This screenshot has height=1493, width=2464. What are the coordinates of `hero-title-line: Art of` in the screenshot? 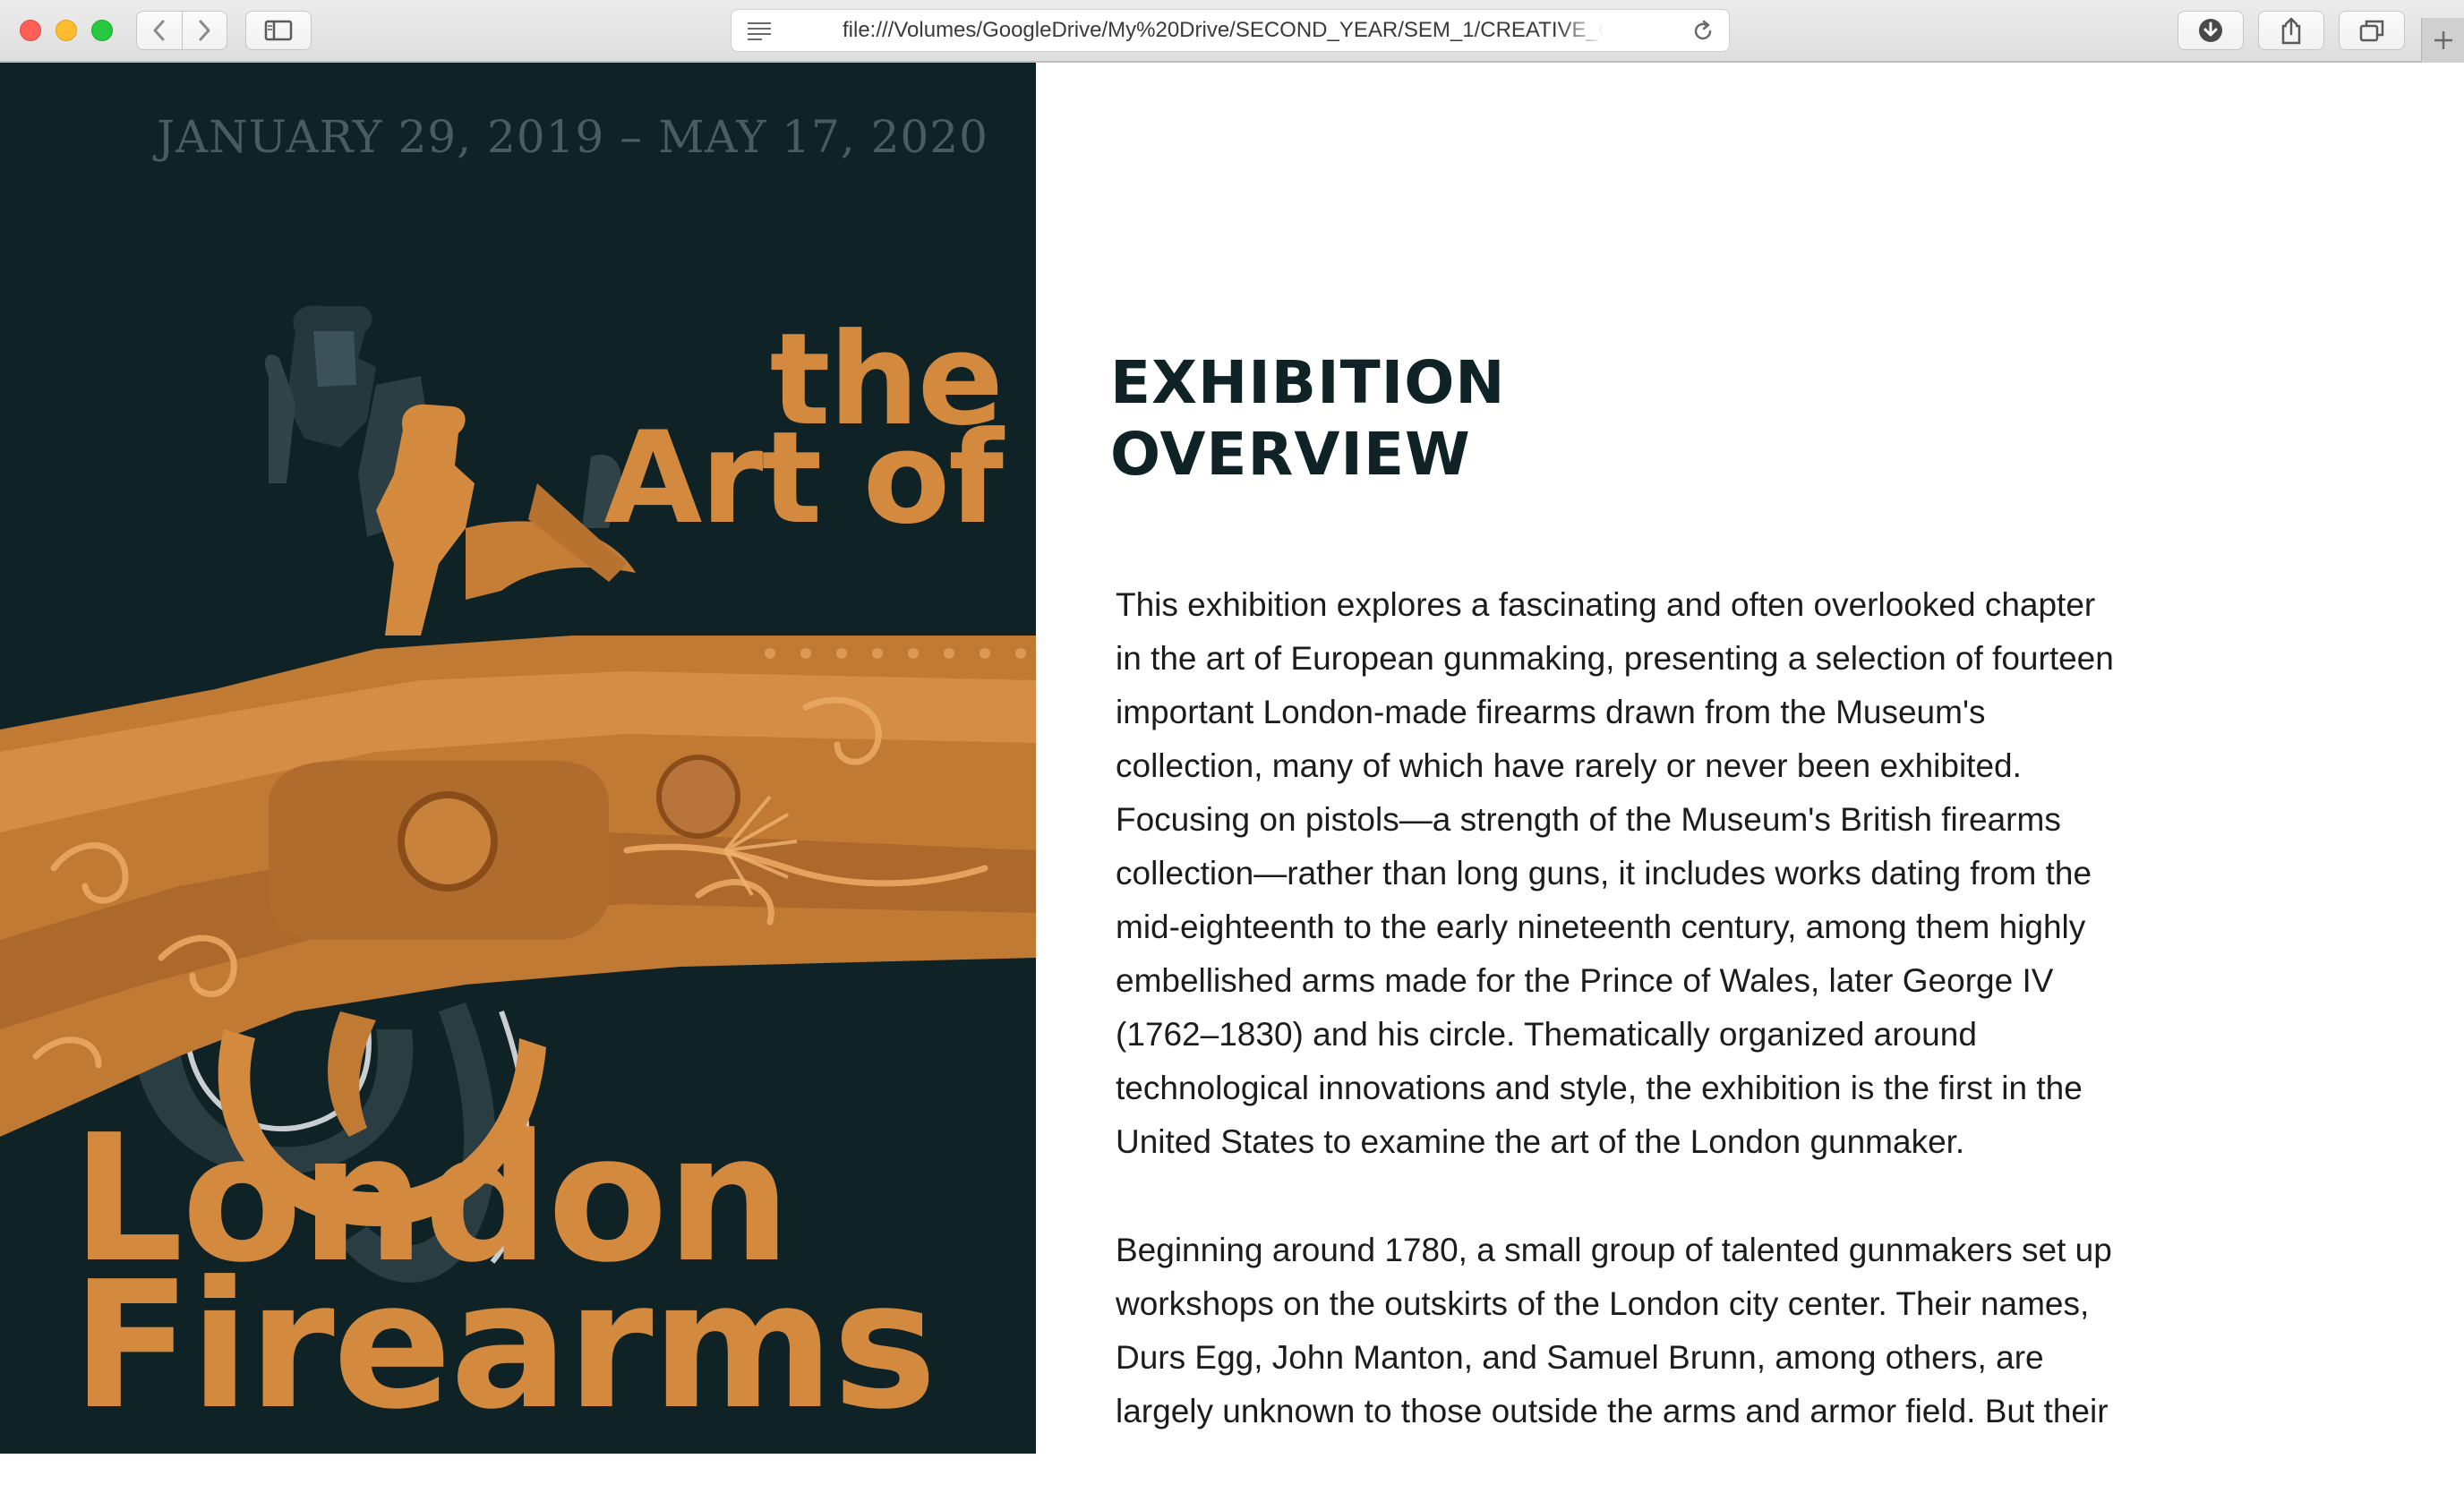 It's located at (803, 479).